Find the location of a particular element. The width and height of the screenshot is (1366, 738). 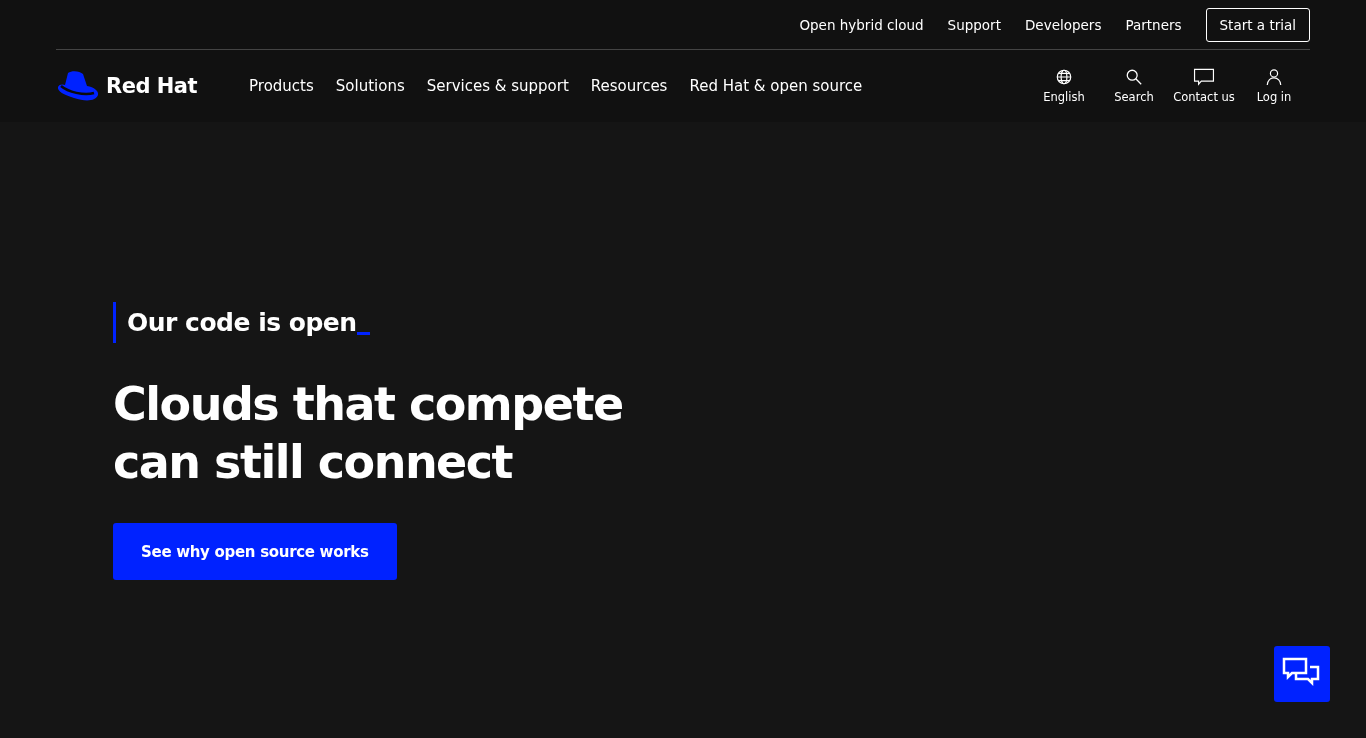

hat-icon is located at coordinates (78, 86).